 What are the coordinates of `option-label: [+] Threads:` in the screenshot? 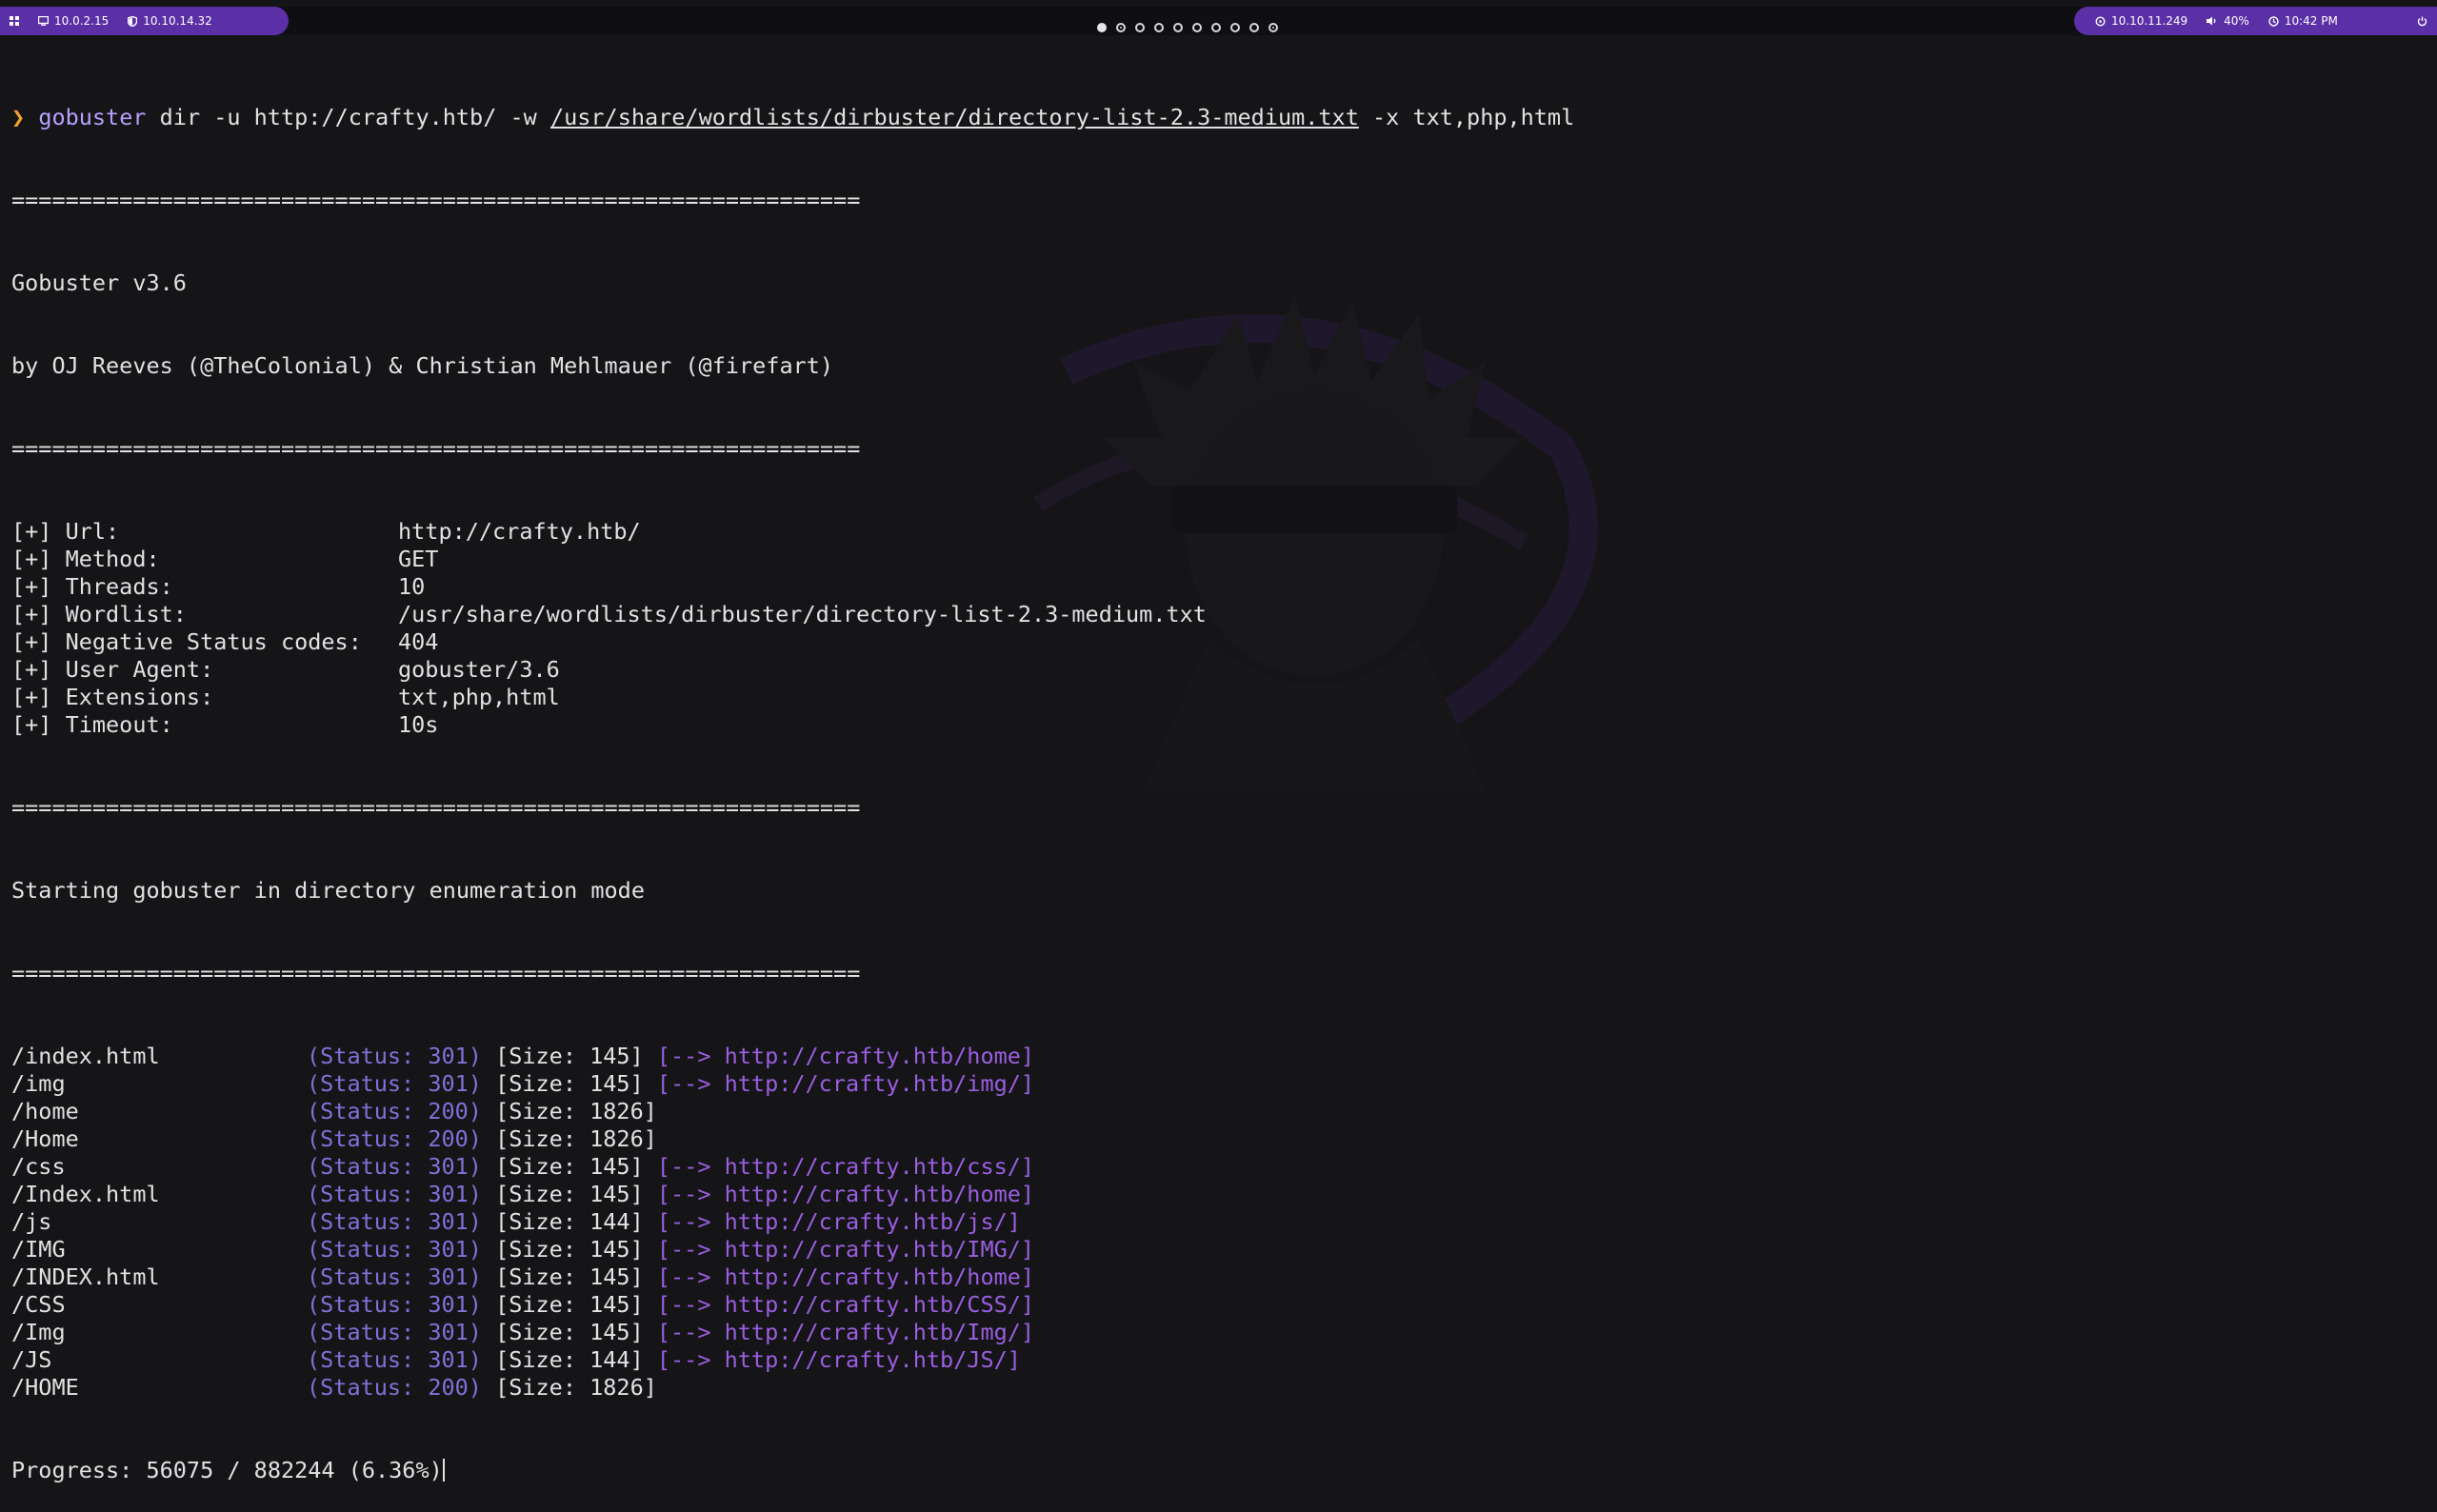 It's located at (92, 586).